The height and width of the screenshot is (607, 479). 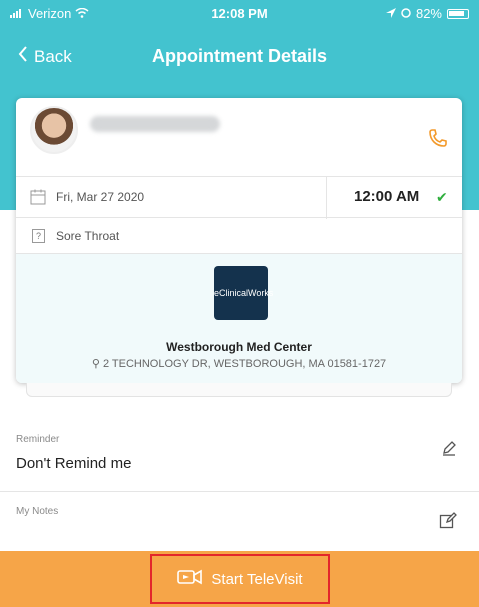 What do you see at coordinates (406, 13) in the screenshot?
I see `alarm-icon` at bounding box center [406, 13].